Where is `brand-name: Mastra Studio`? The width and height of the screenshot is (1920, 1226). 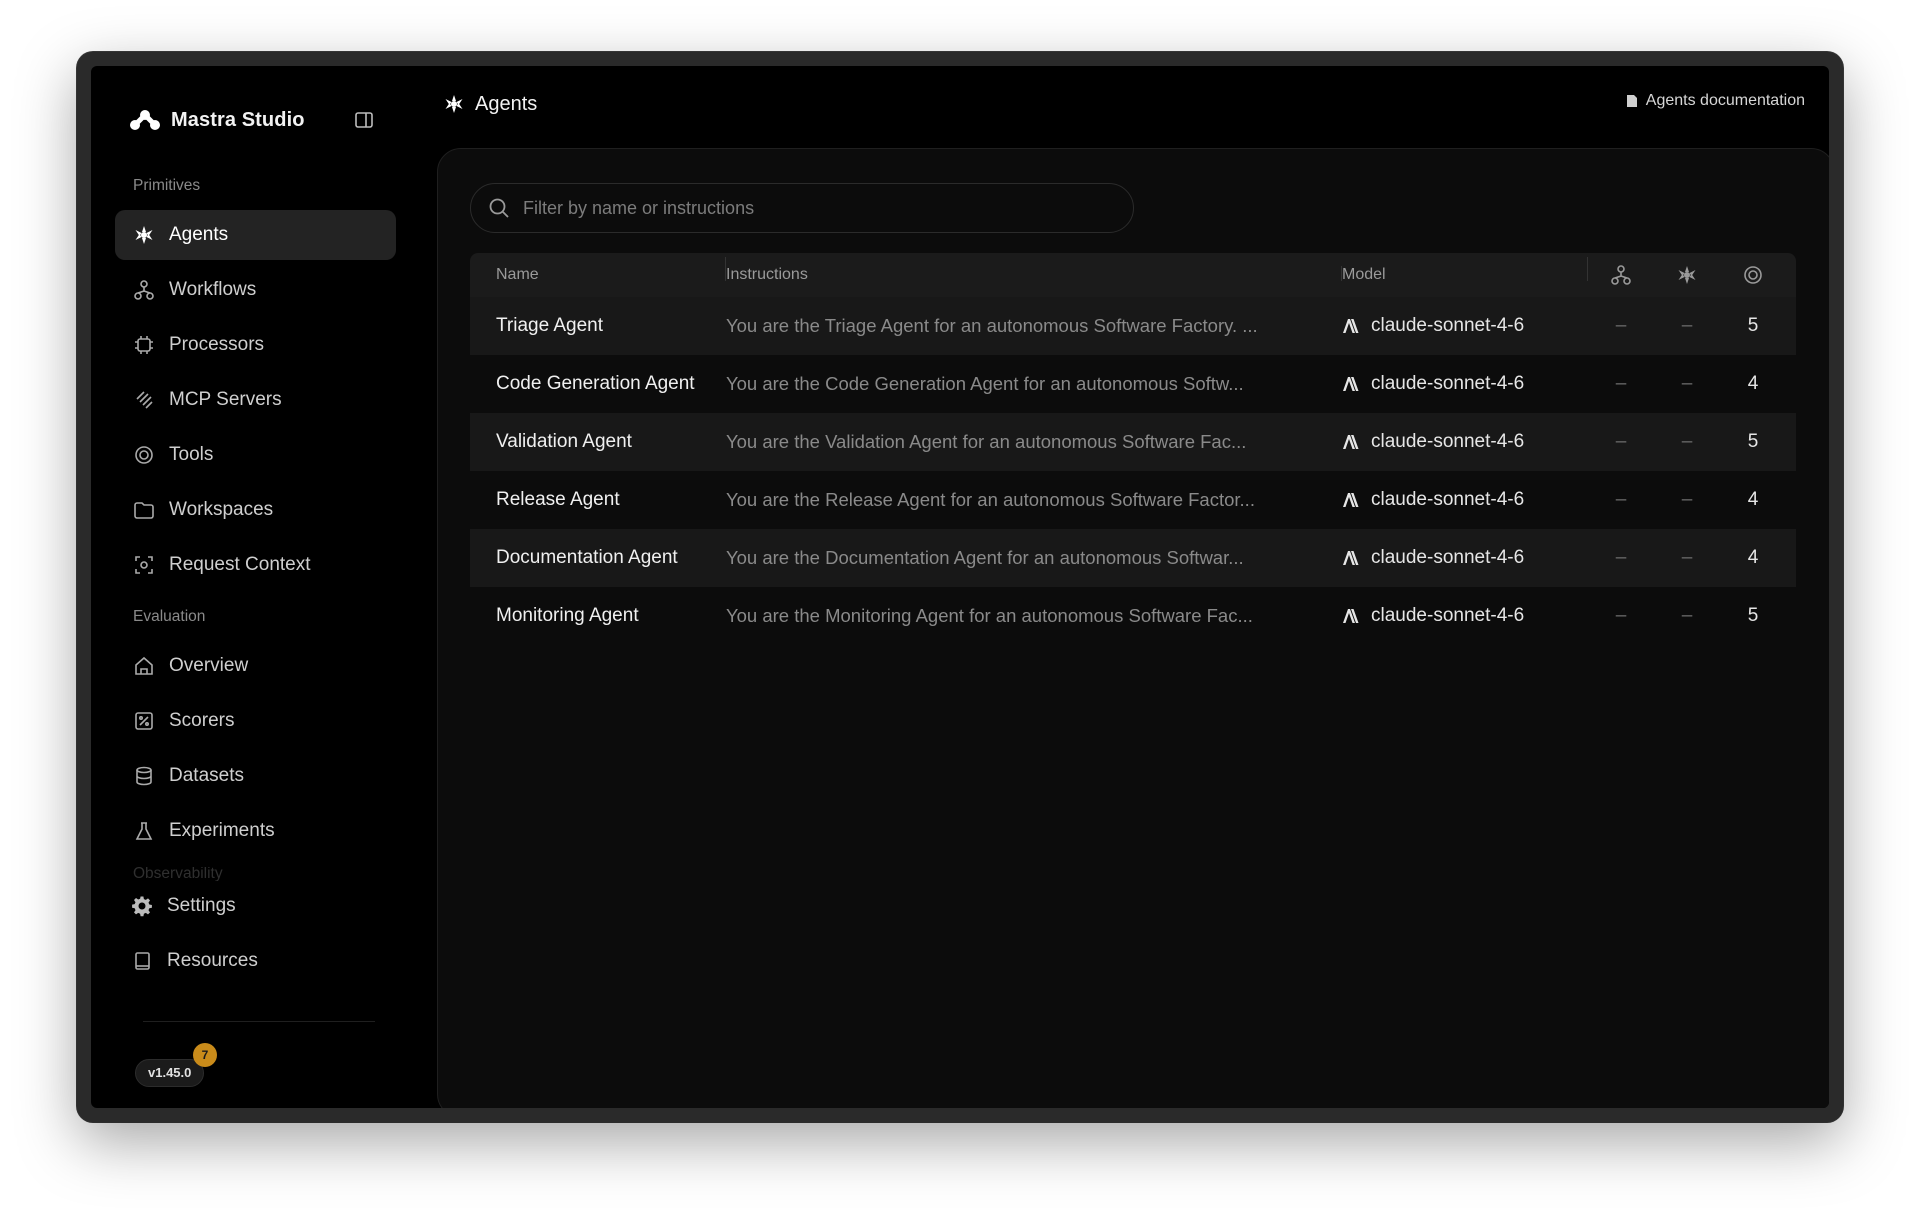 brand-name: Mastra Studio is located at coordinates (238, 119).